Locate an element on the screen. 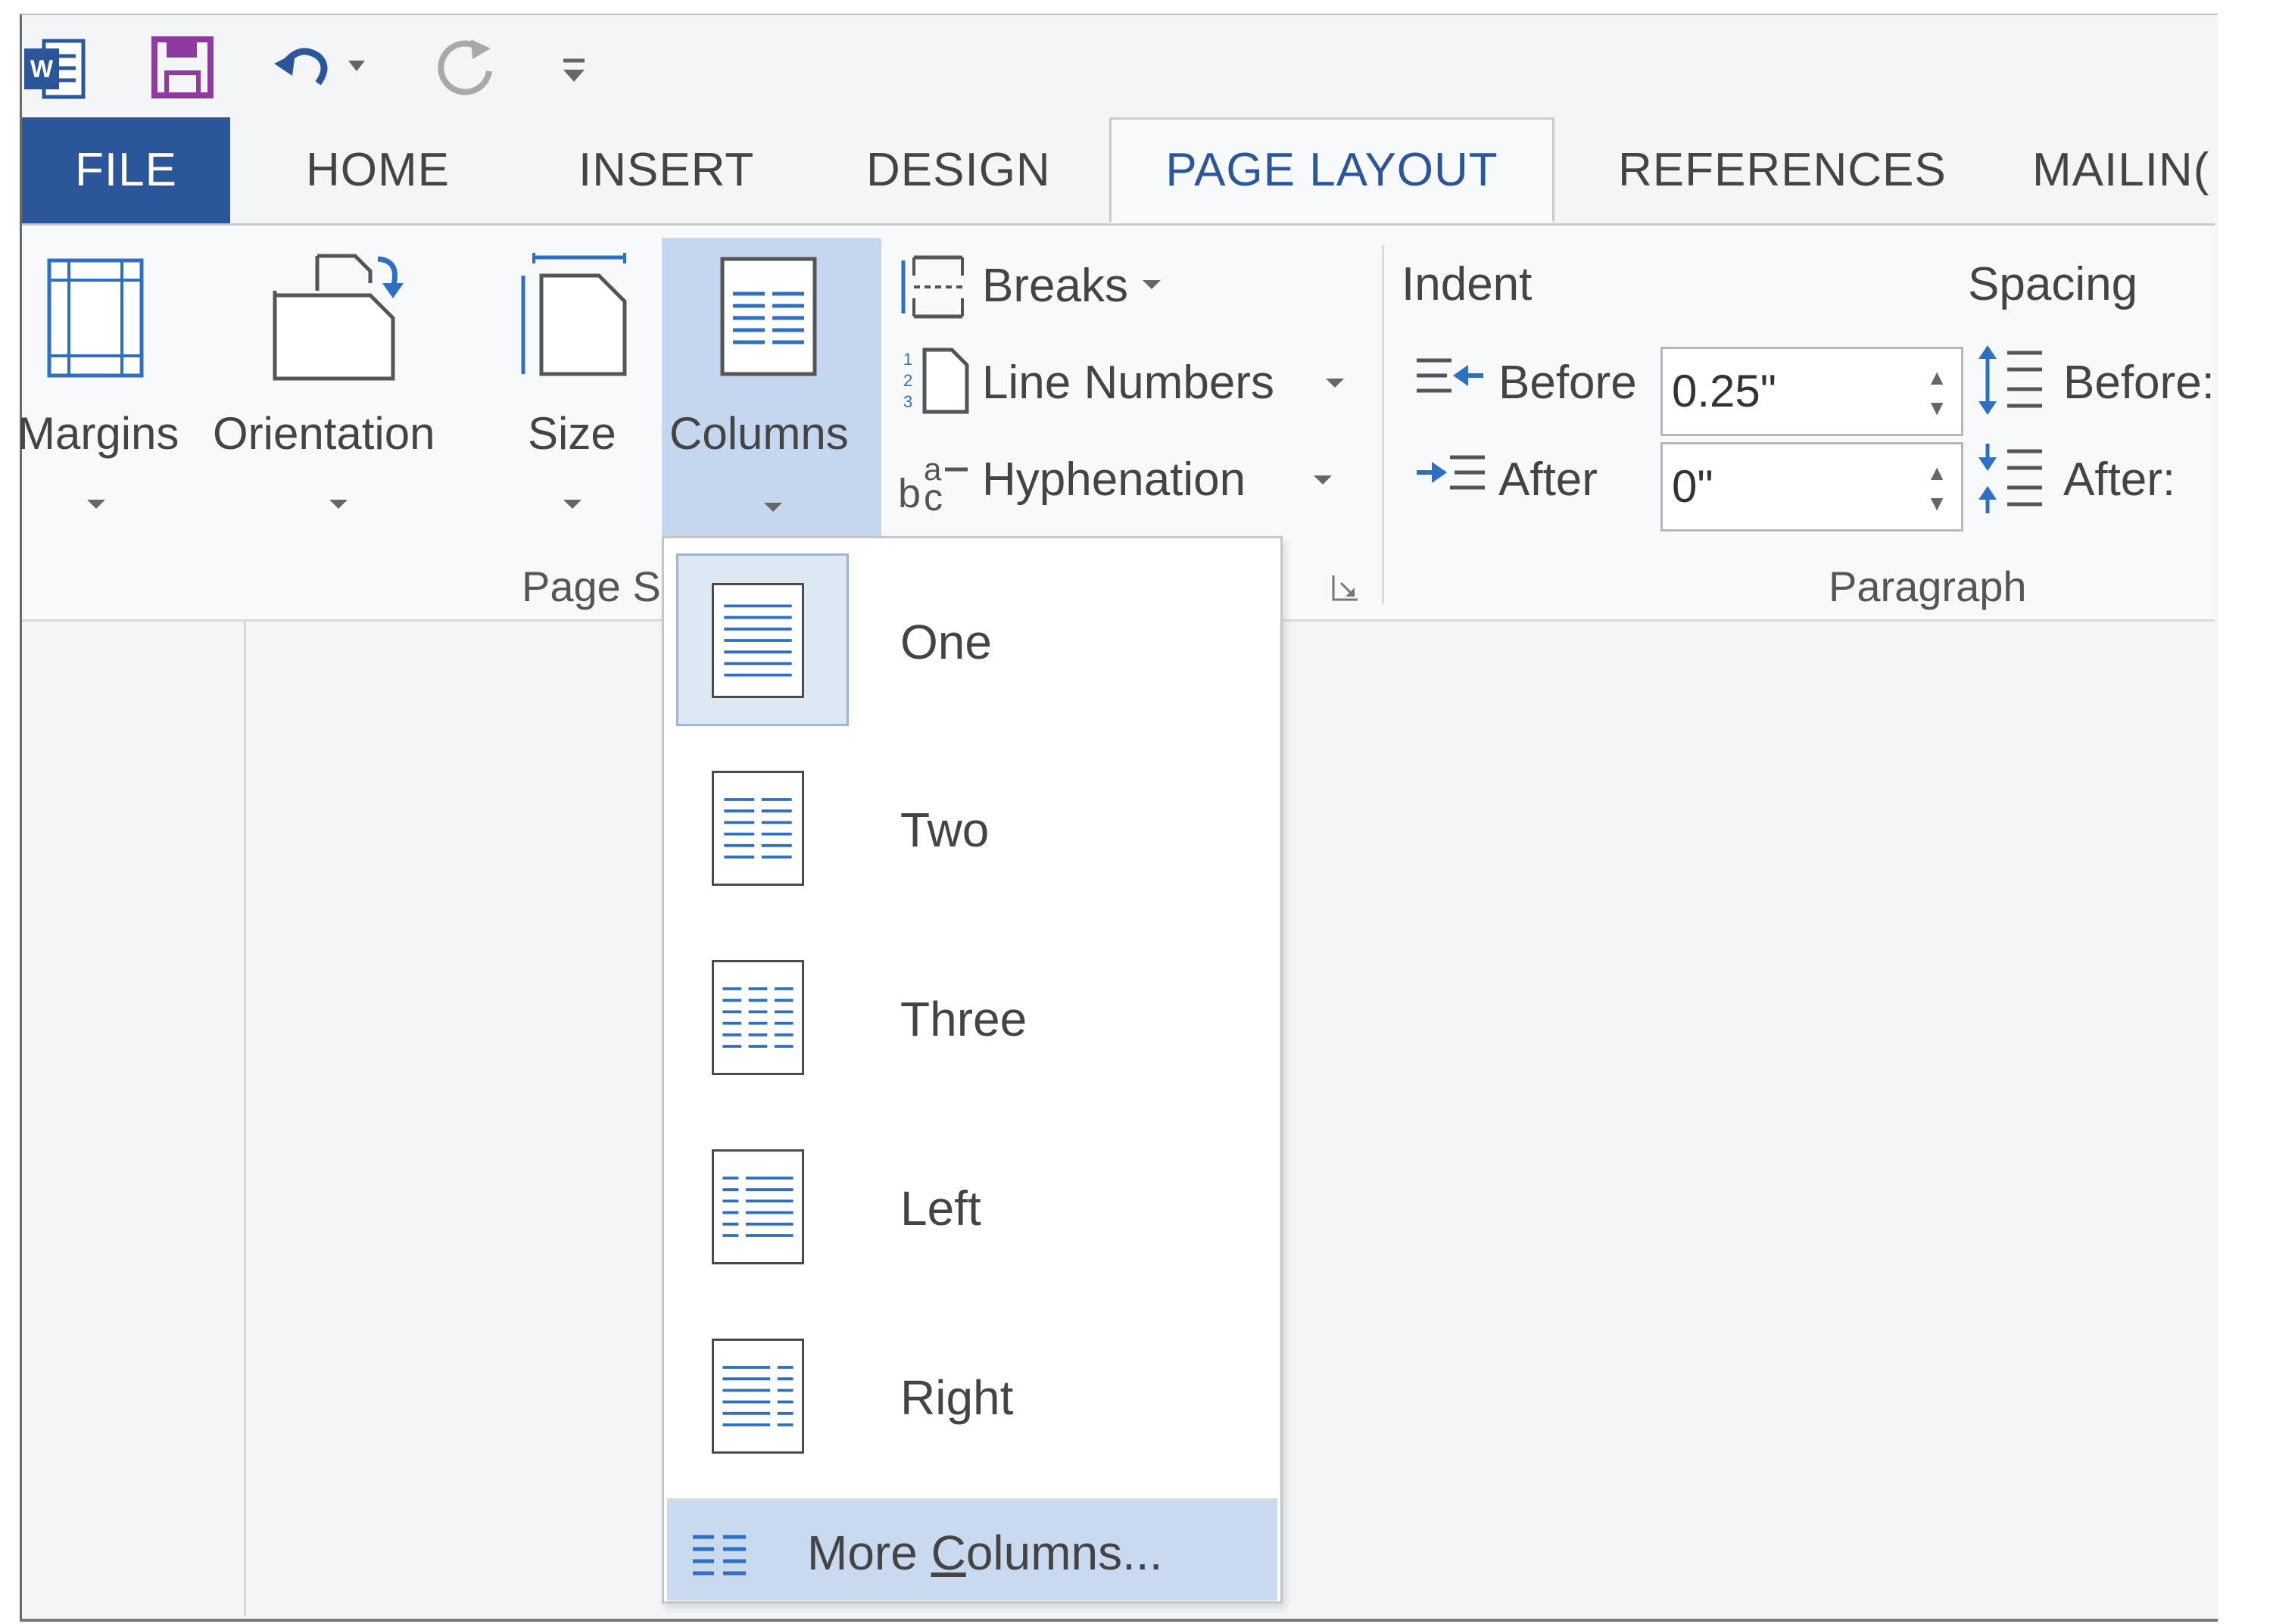 The width and height of the screenshot is (2270, 1624). indent-heading: Indent is located at coordinates (1467, 284).